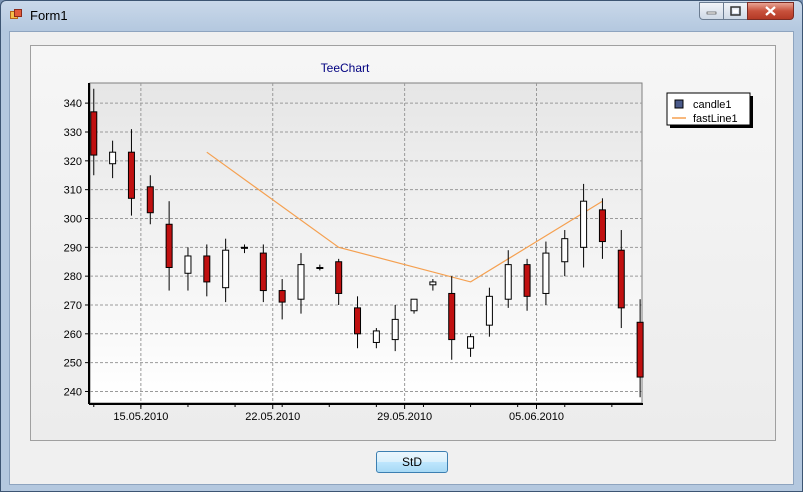  What do you see at coordinates (712, 105) in the screenshot?
I see `legend-candle-label: candle1` at bounding box center [712, 105].